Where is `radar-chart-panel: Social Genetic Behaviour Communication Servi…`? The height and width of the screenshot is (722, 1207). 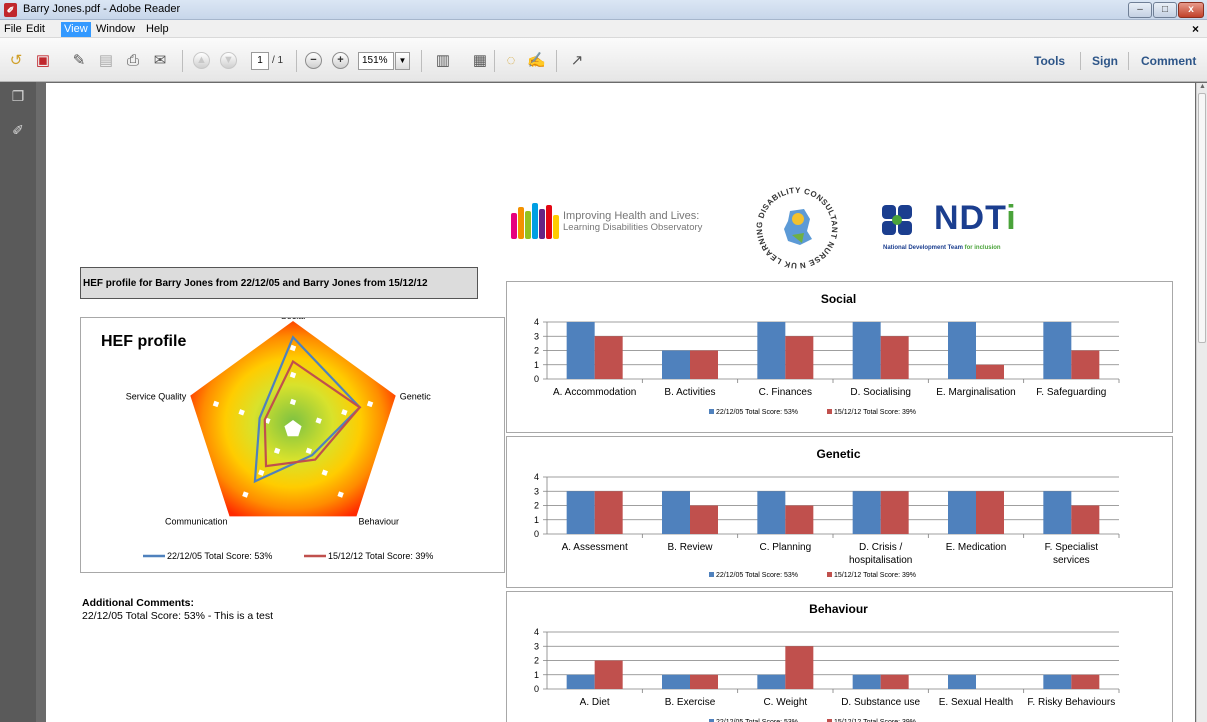 radar-chart-panel: Social Genetic Behaviour Communication Servi… is located at coordinates (292, 442).